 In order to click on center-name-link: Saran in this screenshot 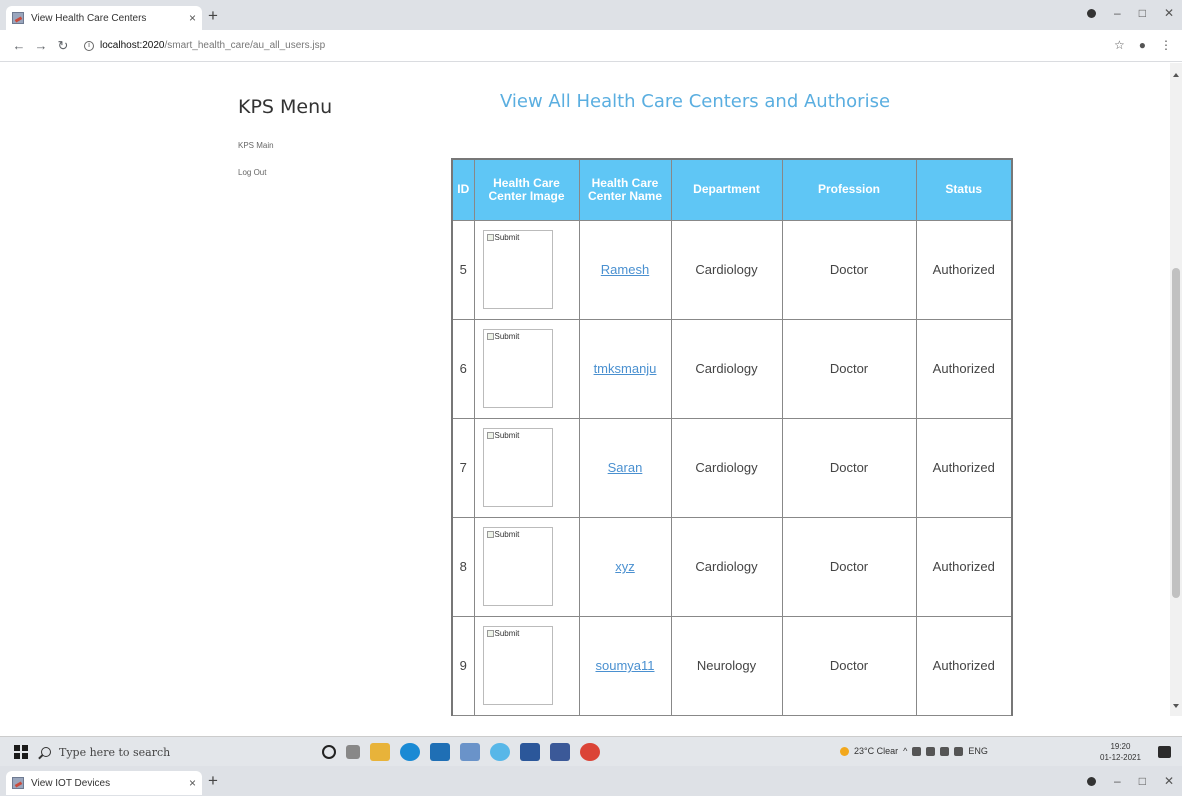, I will do `click(625, 467)`.